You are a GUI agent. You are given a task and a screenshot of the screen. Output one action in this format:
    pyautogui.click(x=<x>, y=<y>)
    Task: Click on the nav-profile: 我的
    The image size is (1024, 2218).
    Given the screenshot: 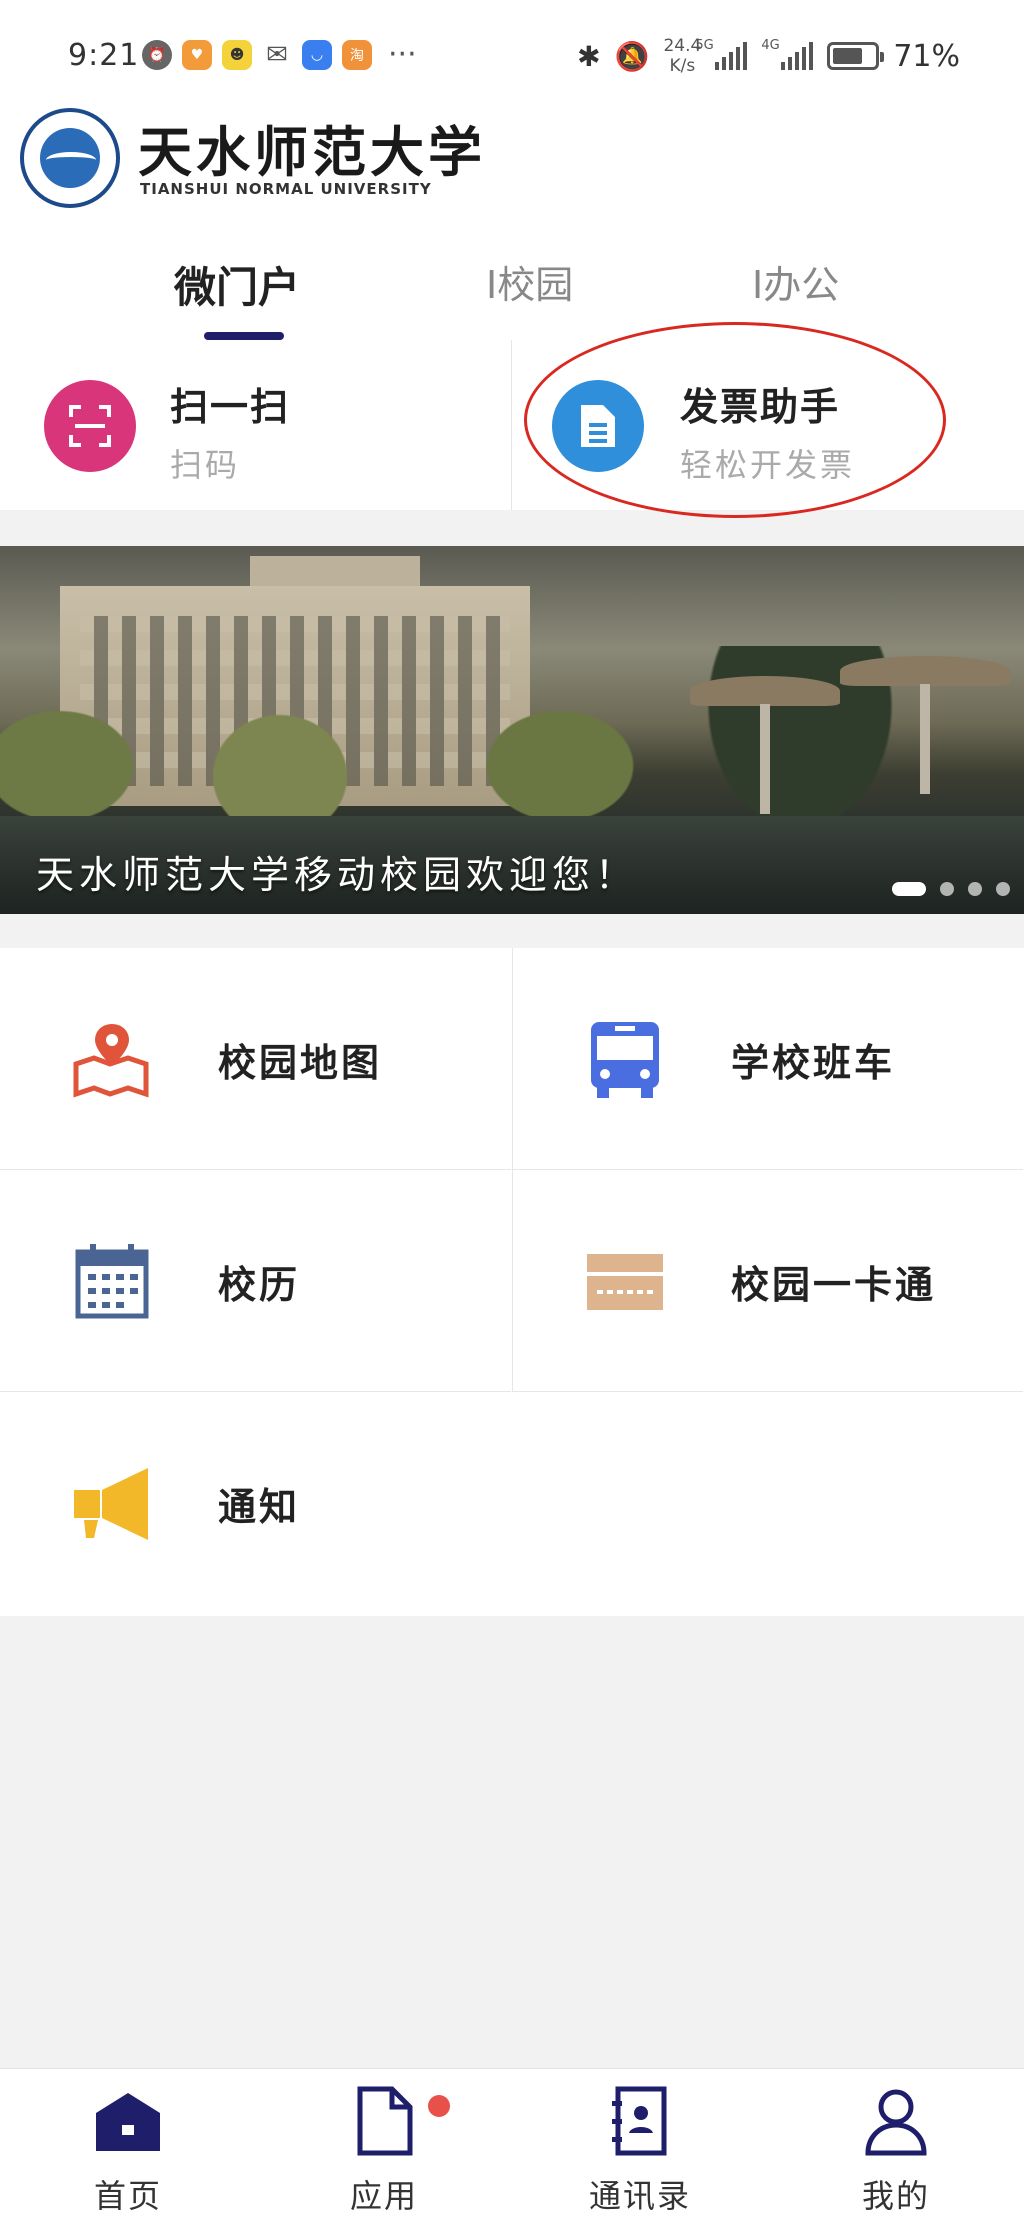 What is the action you would take?
    pyautogui.click(x=896, y=2143)
    